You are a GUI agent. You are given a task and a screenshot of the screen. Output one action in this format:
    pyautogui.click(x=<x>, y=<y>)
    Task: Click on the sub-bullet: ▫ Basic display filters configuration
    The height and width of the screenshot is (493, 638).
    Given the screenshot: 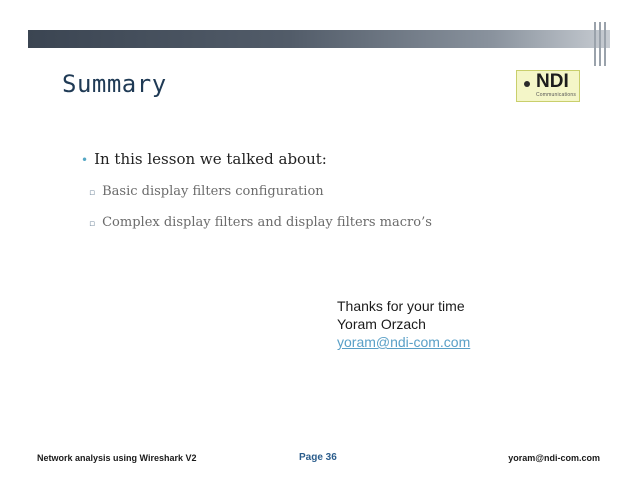 What is the action you would take?
    pyautogui.click(x=206, y=191)
    